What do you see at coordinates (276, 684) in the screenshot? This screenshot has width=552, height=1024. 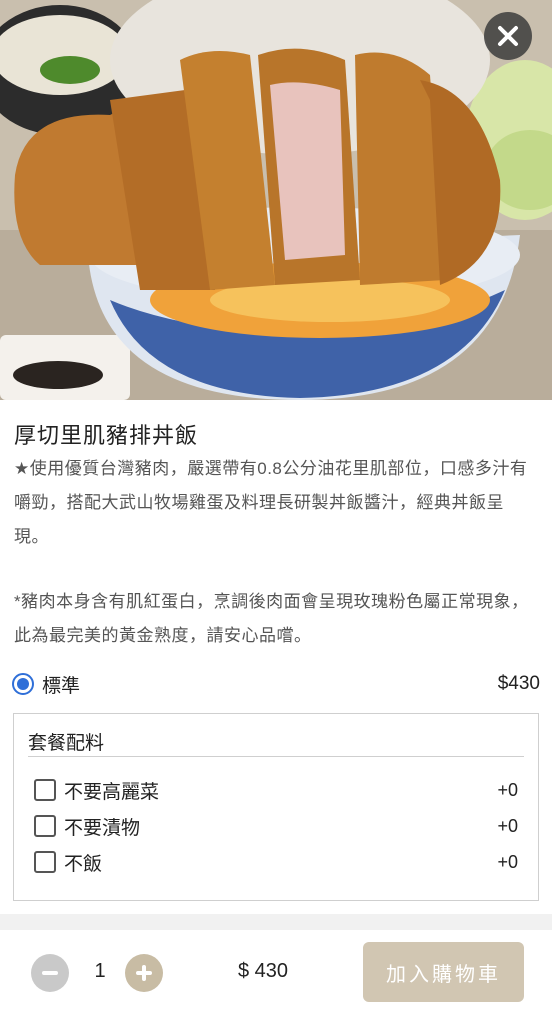 I see `size-option-standard: 標準 $430` at bounding box center [276, 684].